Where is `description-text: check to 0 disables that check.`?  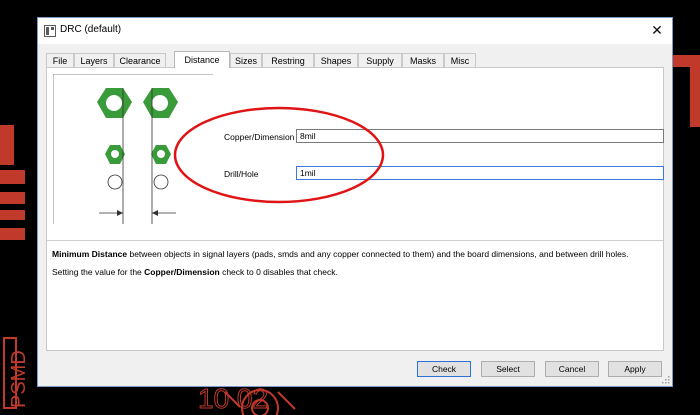
description-text: check to 0 disables that check. is located at coordinates (278, 272).